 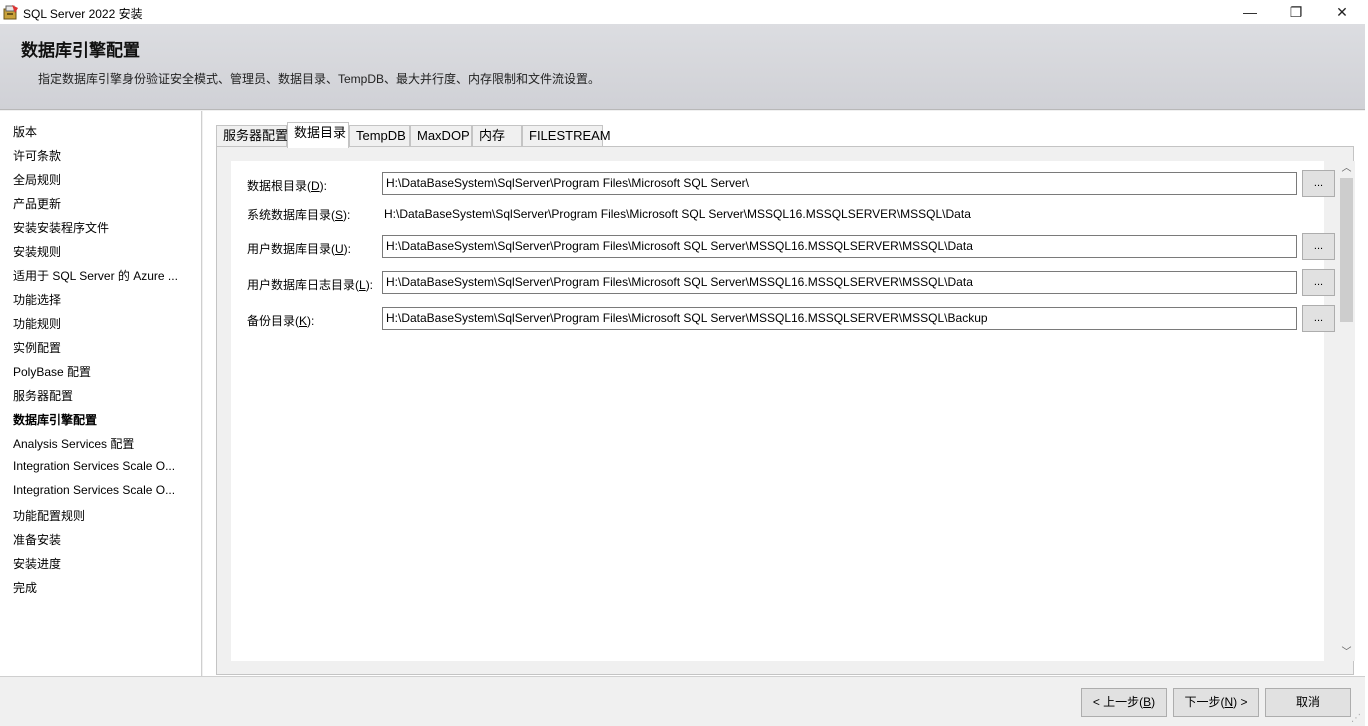 What do you see at coordinates (287, 186) in the screenshot?
I see `data-root-label: 数据根目录(D):` at bounding box center [287, 186].